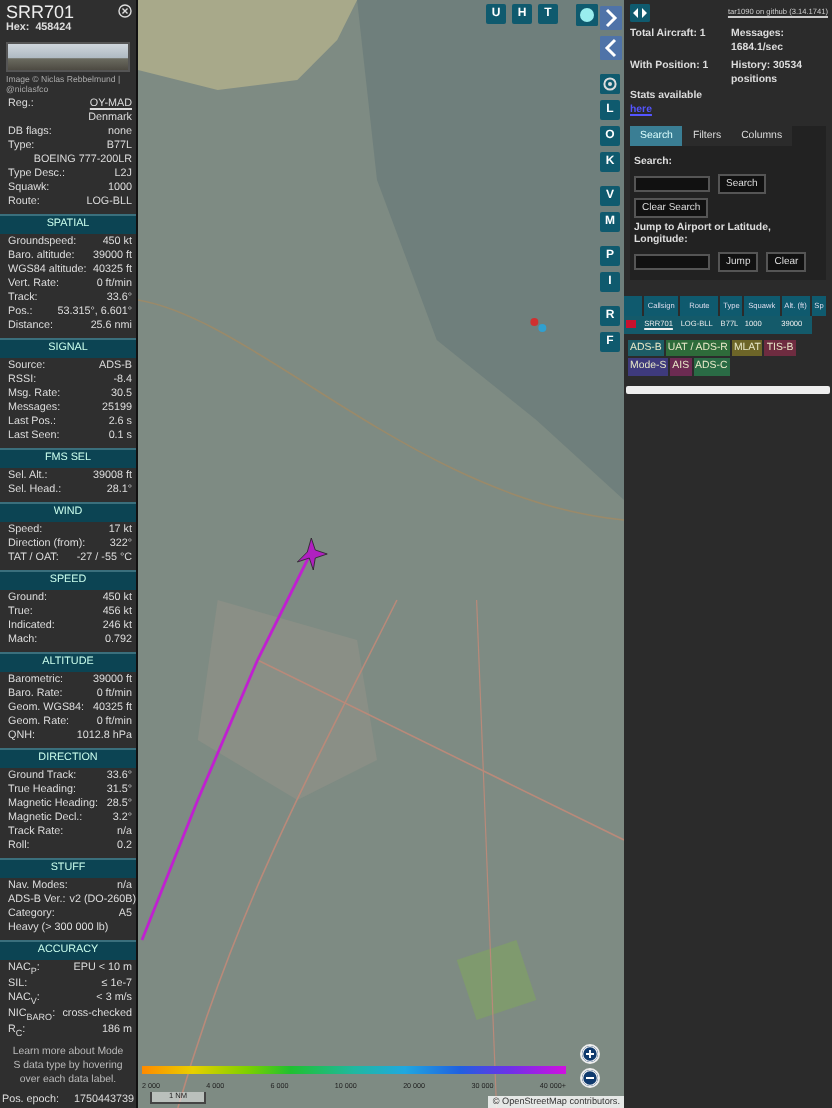 The image size is (832, 1108). What do you see at coordinates (672, 183) in the screenshot?
I see `search-field` at bounding box center [672, 183].